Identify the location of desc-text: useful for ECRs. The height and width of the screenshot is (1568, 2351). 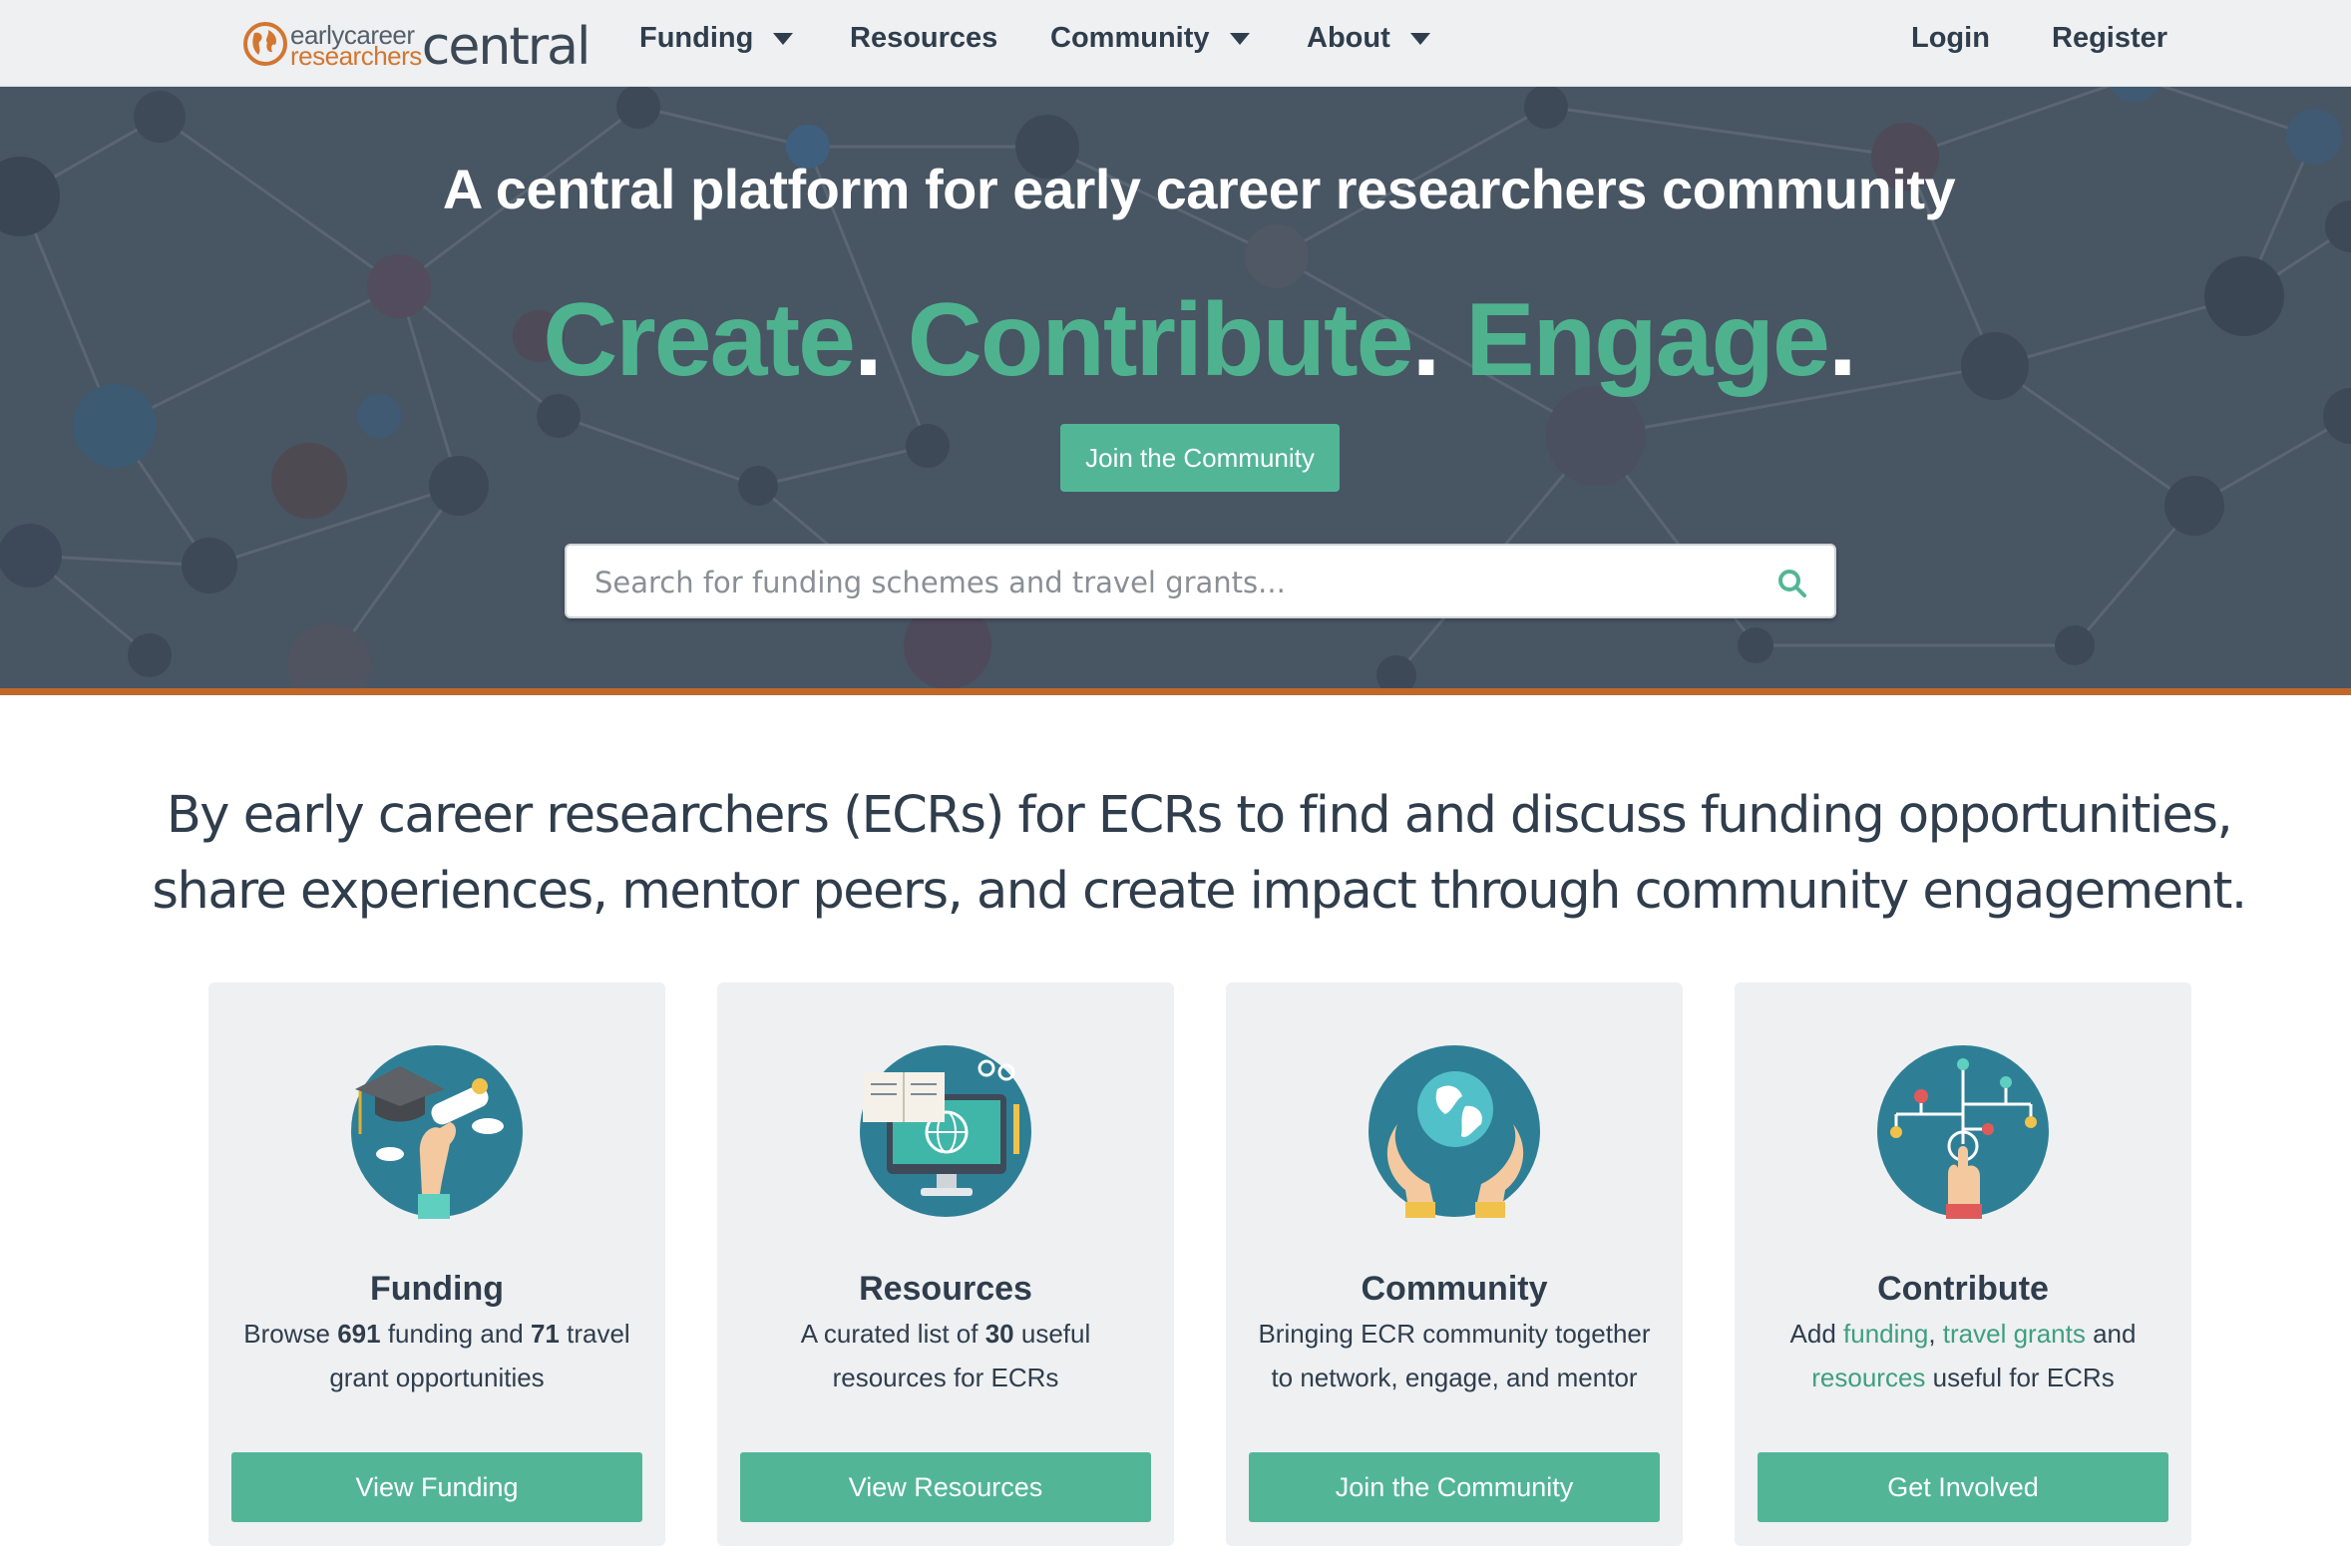
(2020, 1378).